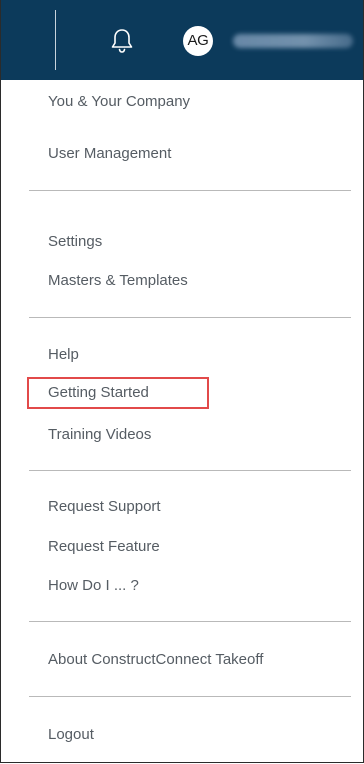 The height and width of the screenshot is (764, 364). What do you see at coordinates (104, 507) in the screenshot?
I see `menu-item-request-support: Request Support` at bounding box center [104, 507].